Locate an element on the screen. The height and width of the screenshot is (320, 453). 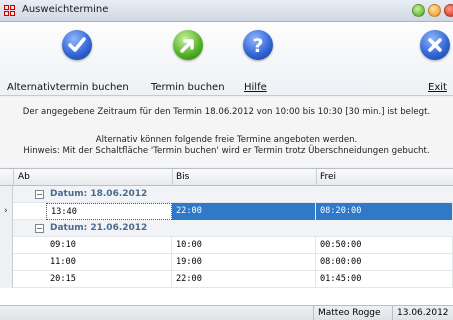
cell-bis: 19:00 is located at coordinates (244, 262).